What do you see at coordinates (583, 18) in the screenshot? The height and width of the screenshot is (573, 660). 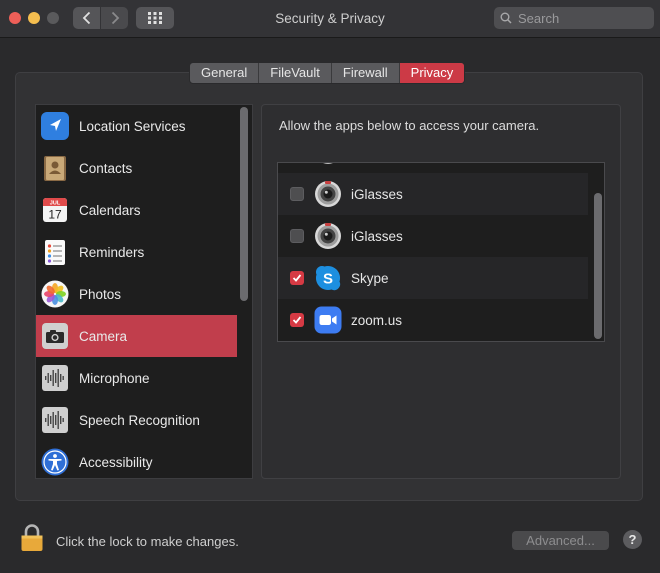 I see `search-input` at bounding box center [583, 18].